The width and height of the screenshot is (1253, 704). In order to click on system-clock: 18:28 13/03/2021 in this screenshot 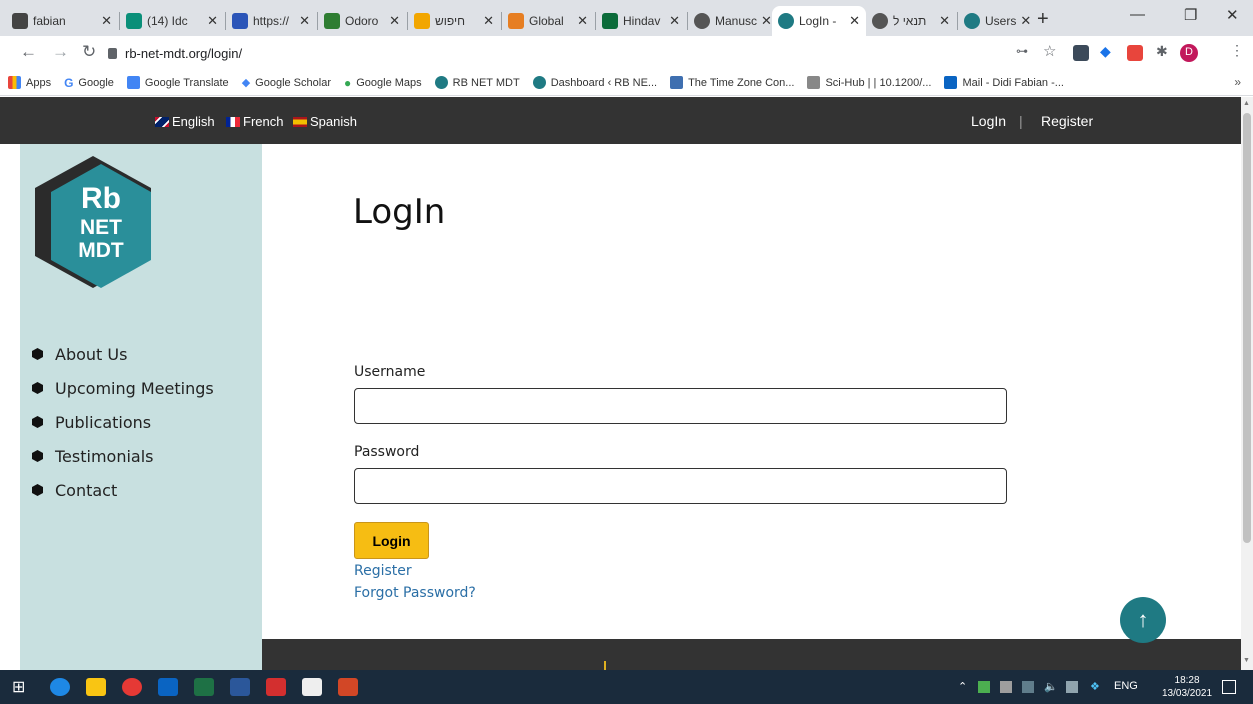, I will do `click(1187, 687)`.